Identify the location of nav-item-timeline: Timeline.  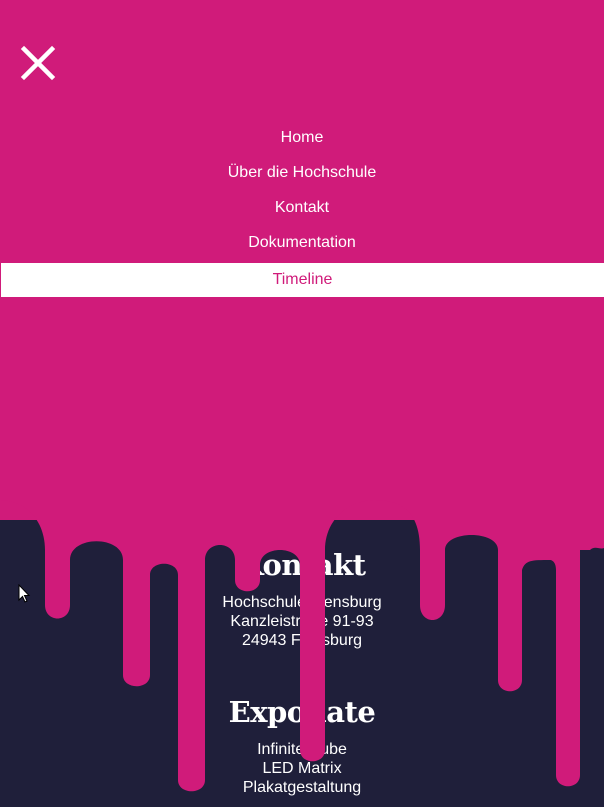
(302, 280).